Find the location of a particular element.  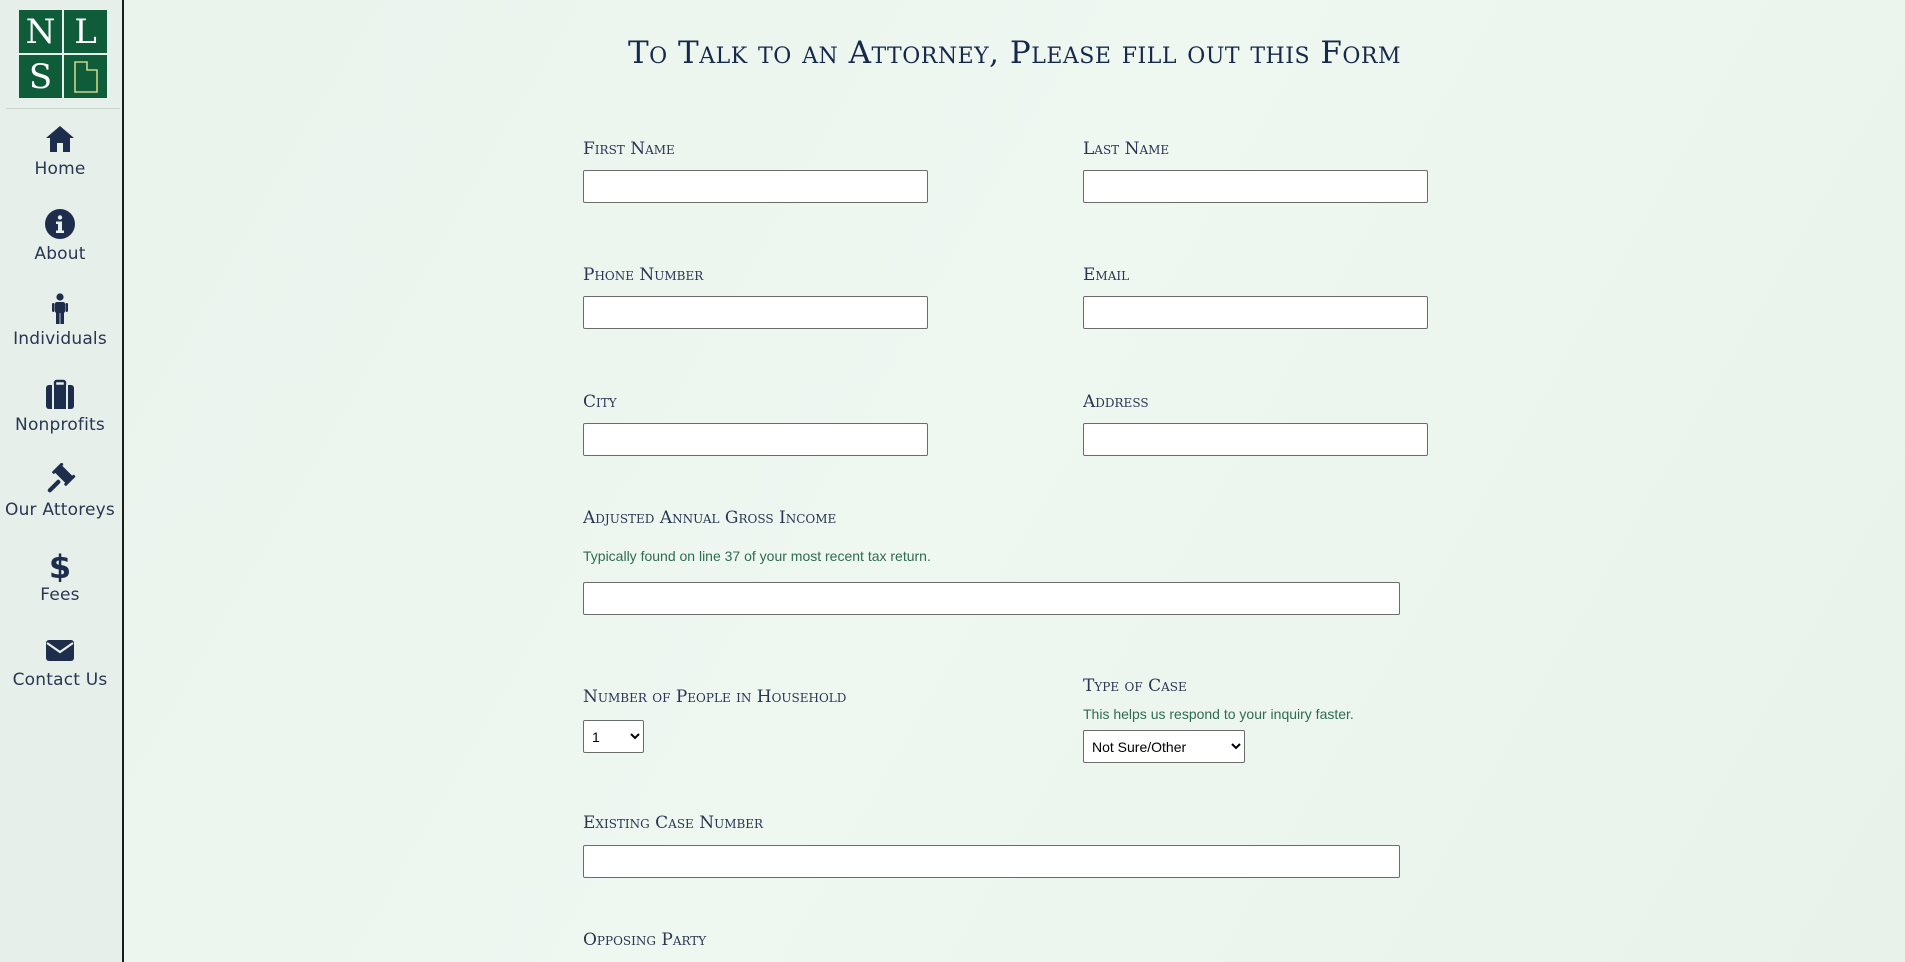

dollar-icon: $ is located at coordinates (60, 565).